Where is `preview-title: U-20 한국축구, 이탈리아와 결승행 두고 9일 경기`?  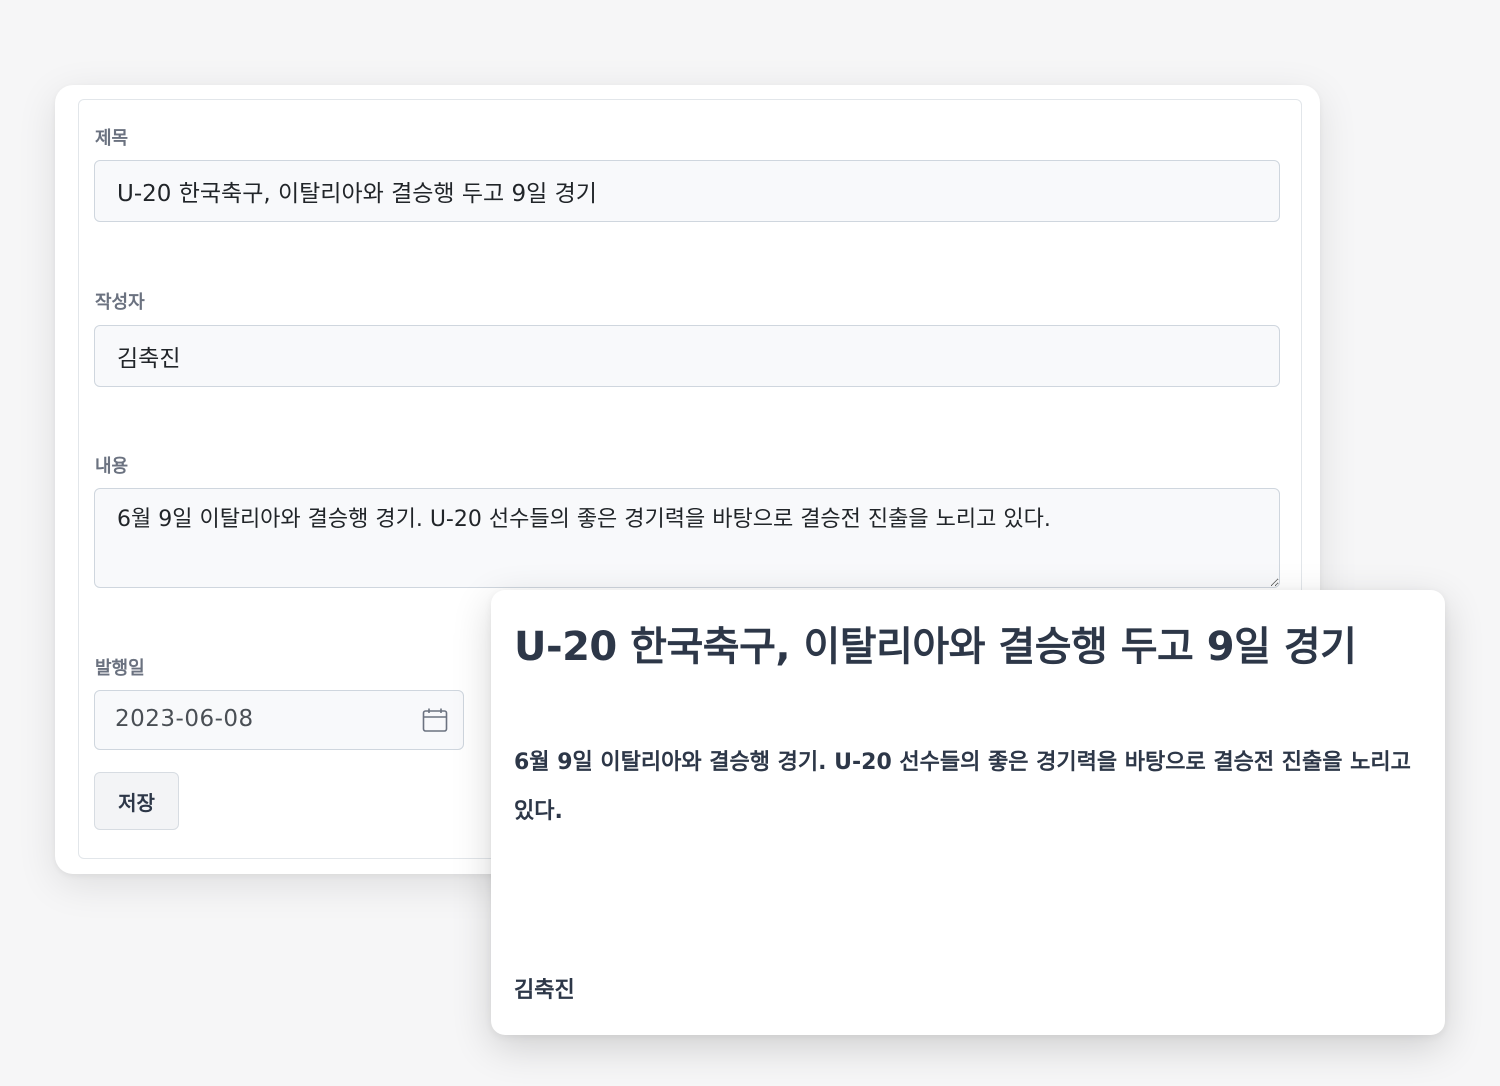
preview-title: U-20 한국축구, 이탈리아와 결승행 두고 9일 경기 is located at coordinates (935, 647).